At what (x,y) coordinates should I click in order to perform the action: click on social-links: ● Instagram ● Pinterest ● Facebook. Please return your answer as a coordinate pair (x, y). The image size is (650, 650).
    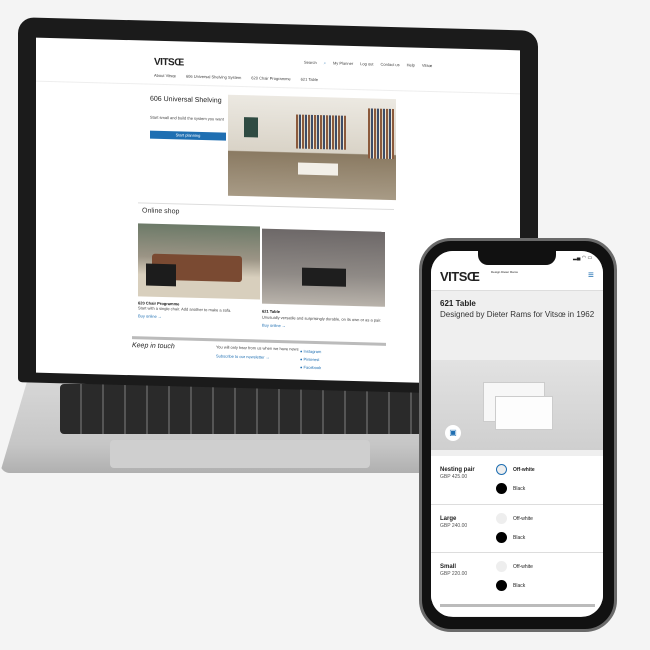
    Looking at the image, I should click on (310, 360).